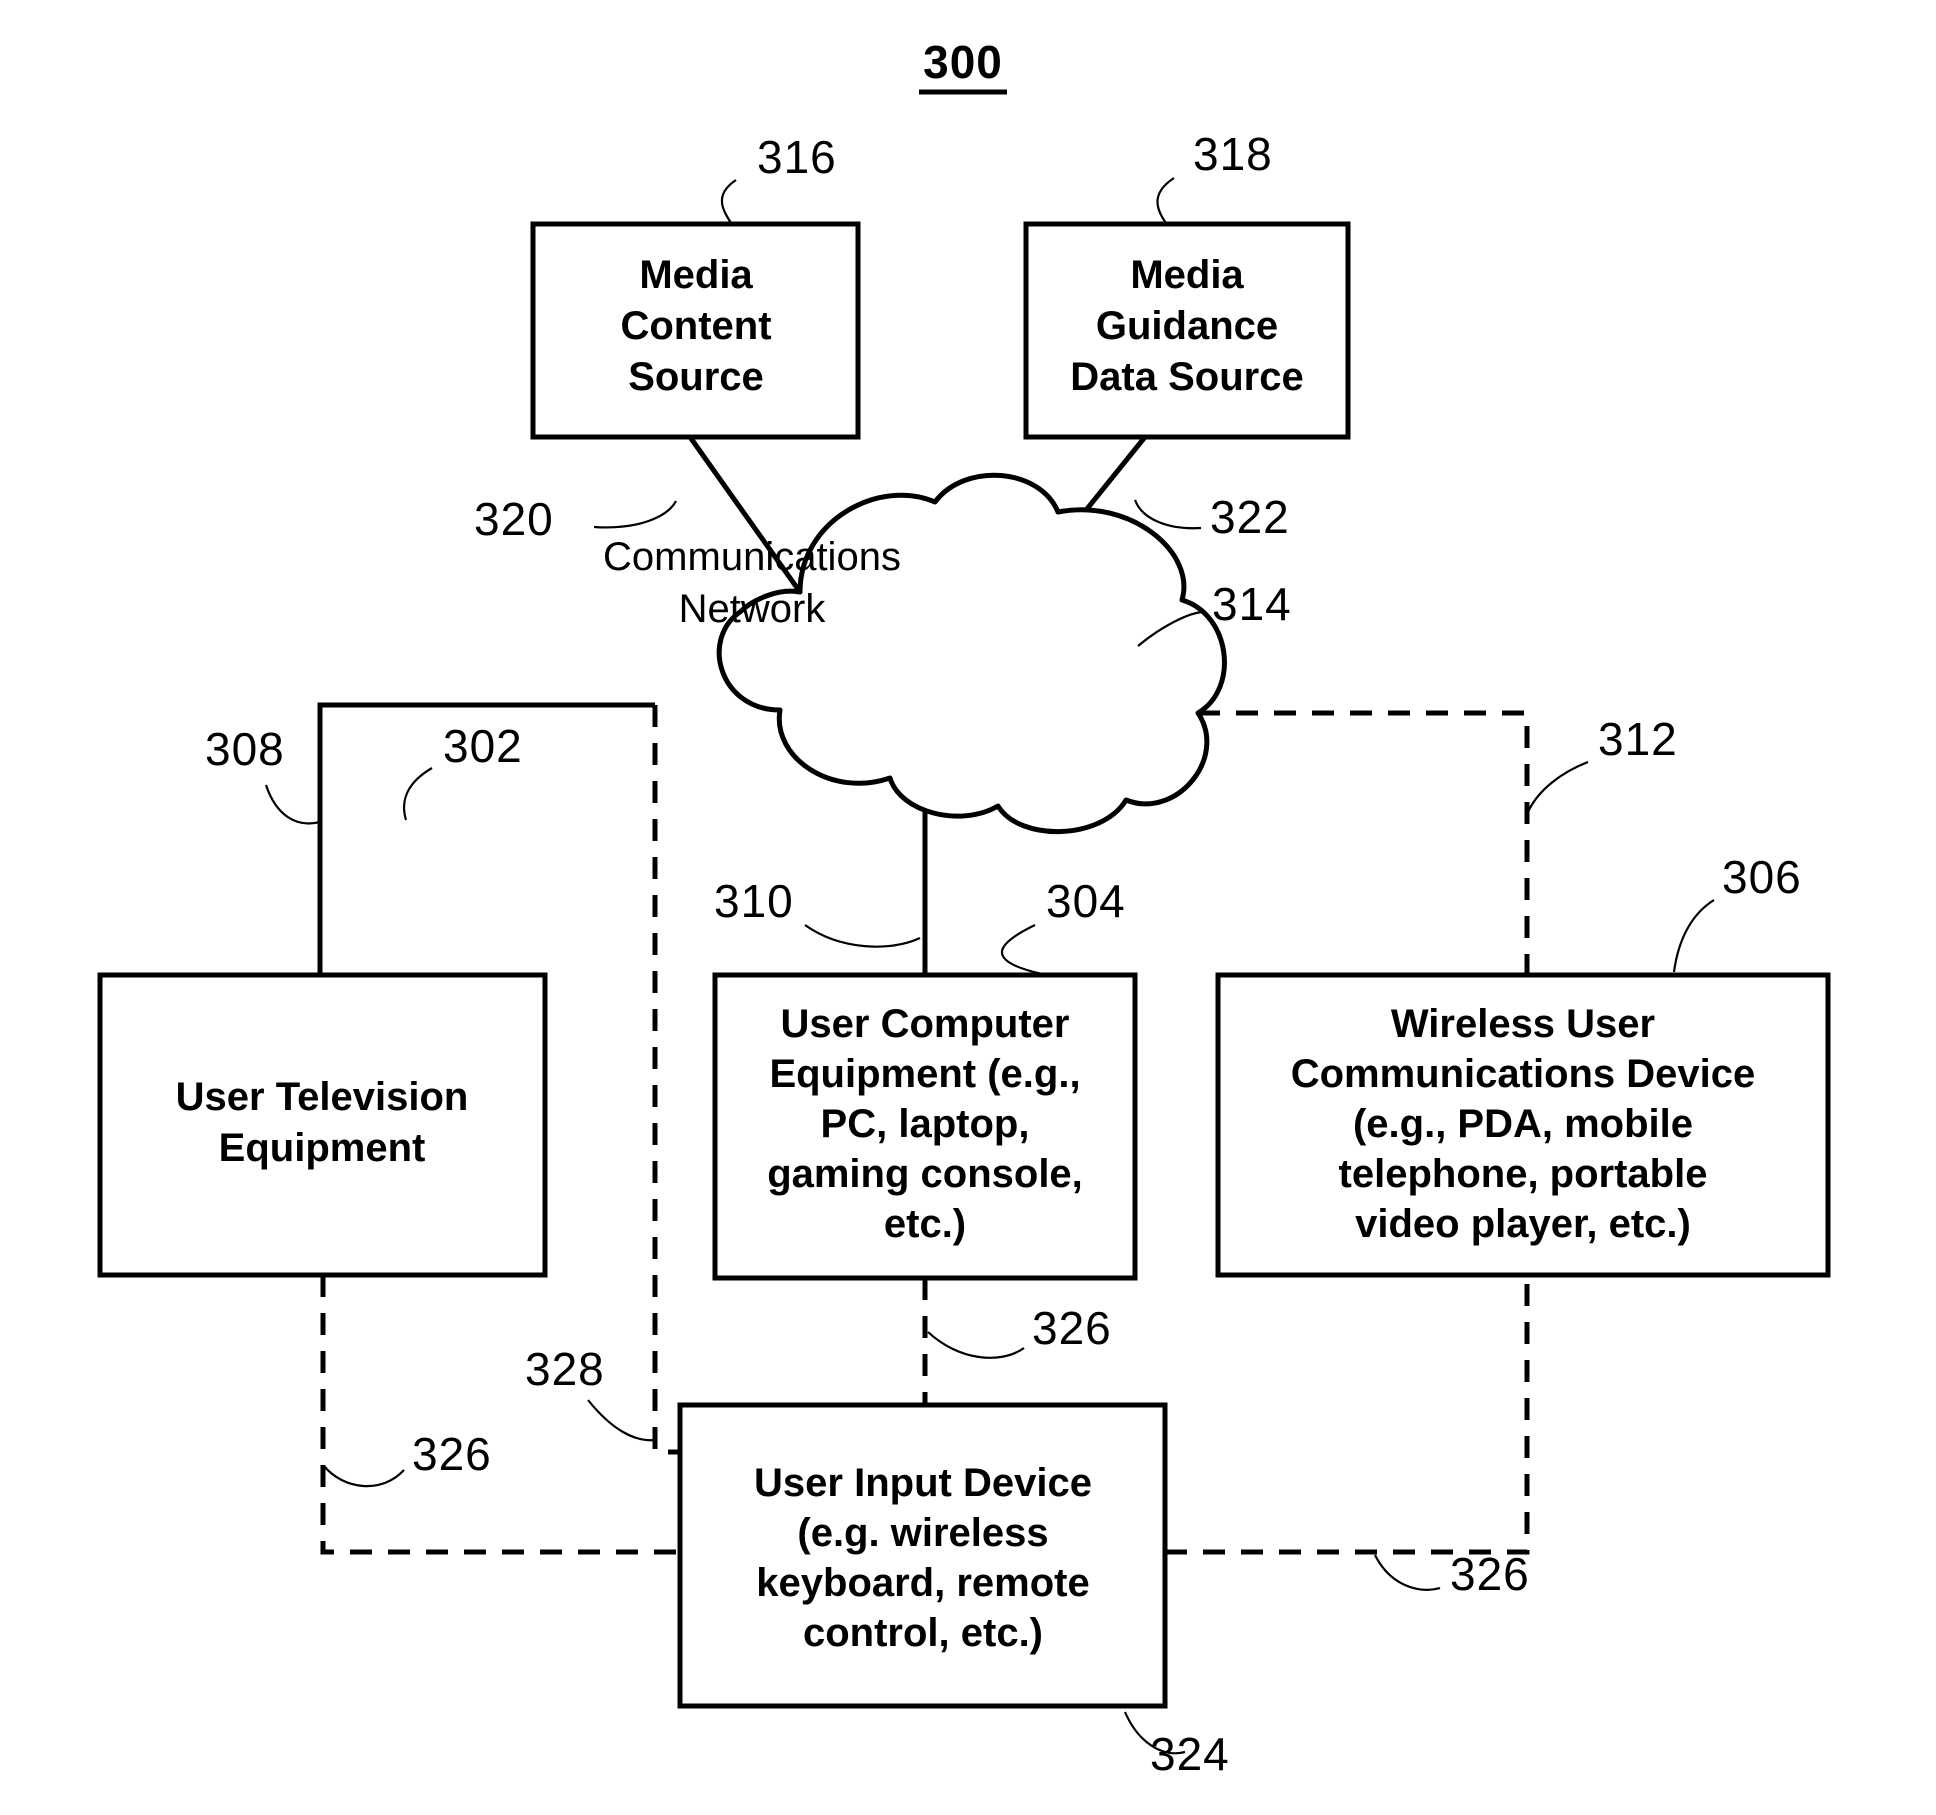 The height and width of the screenshot is (1815, 1936). I want to click on cloud-shape, so click(971, 653).